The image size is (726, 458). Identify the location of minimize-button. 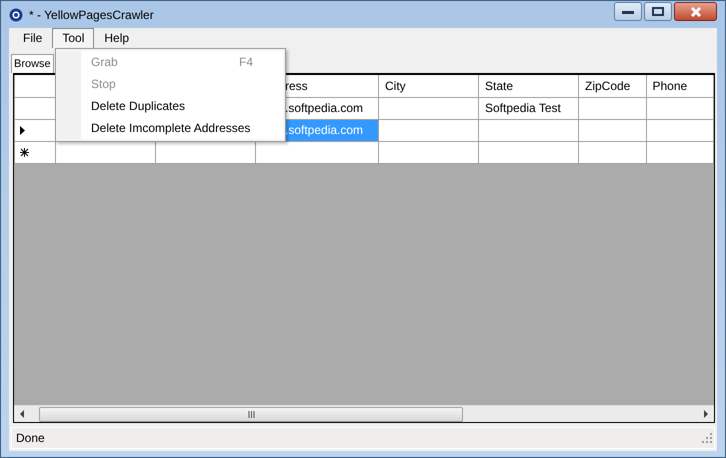
(628, 11).